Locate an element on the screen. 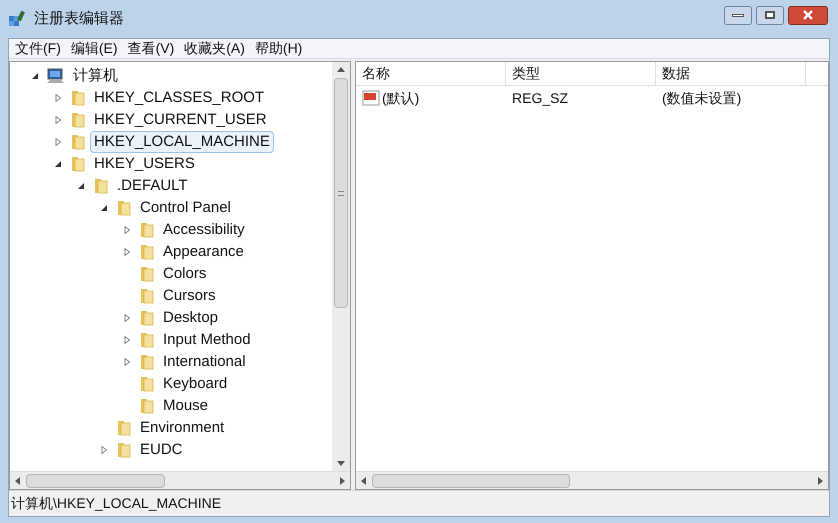 This screenshot has width=838, height=523. table-cell-text: (数值未设置) is located at coordinates (702, 98).